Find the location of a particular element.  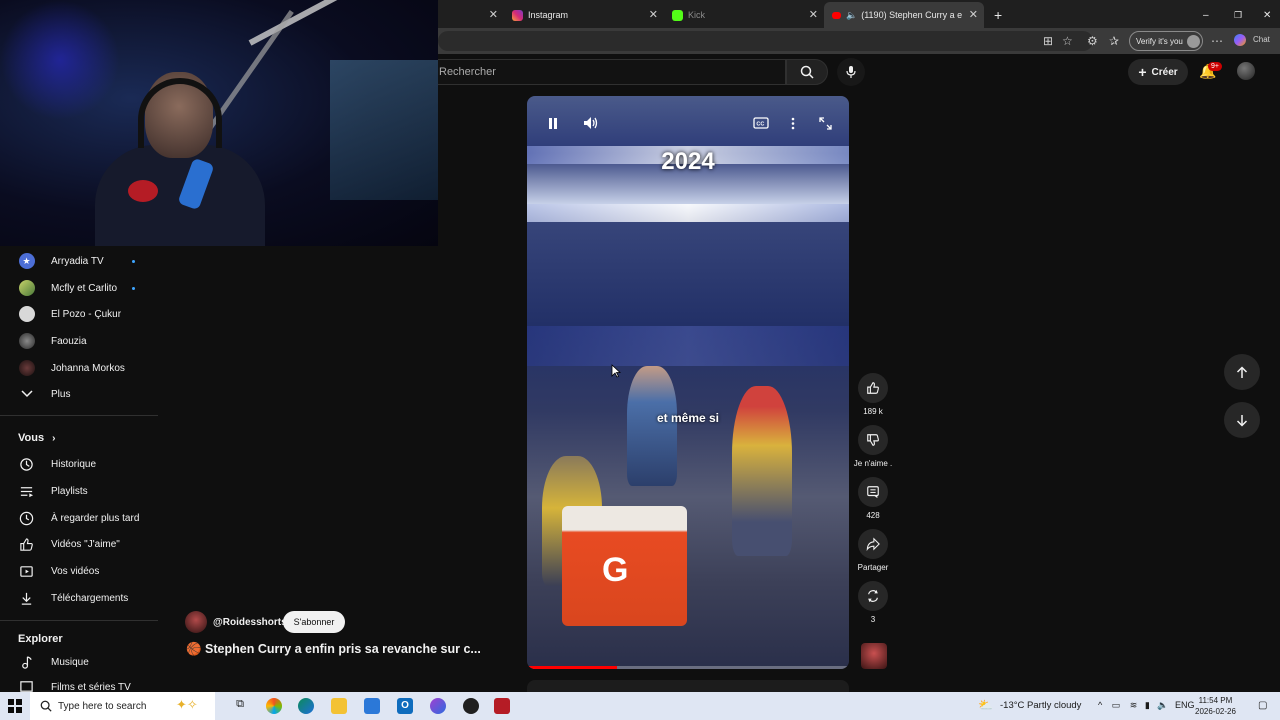

new-tab-button: + is located at coordinates (997, 15).